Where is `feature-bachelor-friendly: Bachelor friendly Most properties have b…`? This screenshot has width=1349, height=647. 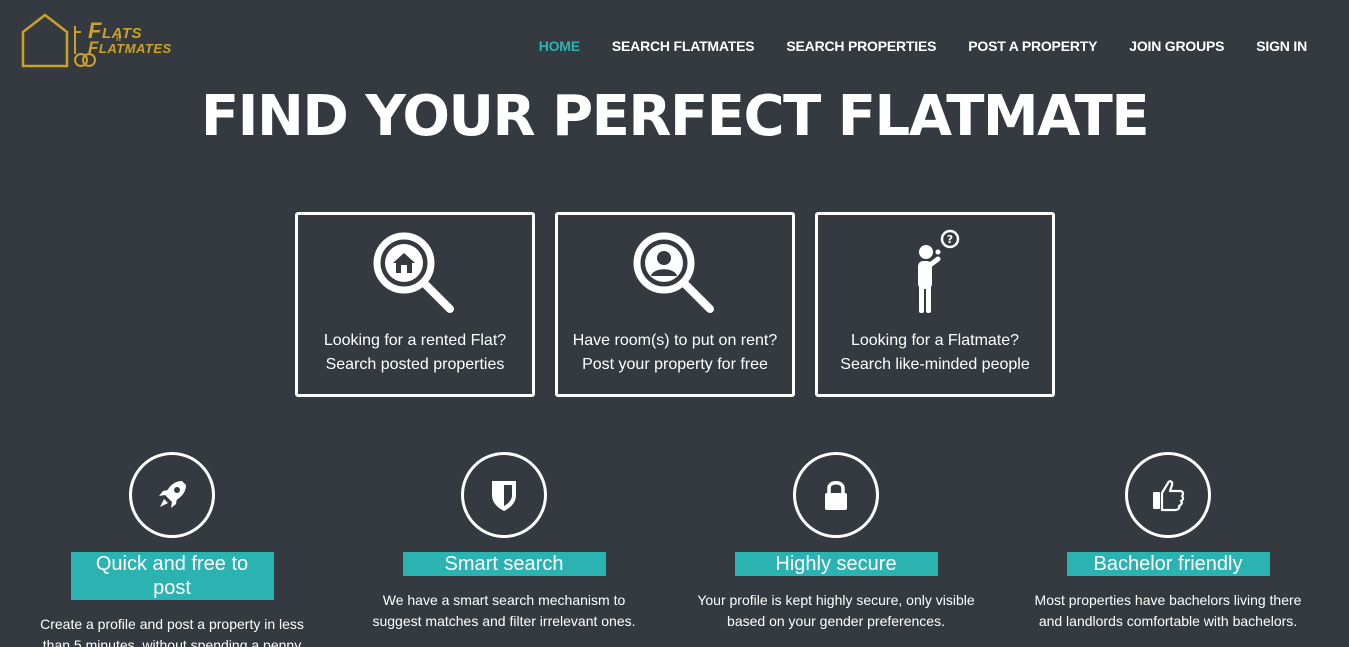
feature-bachelor-friendly: Bachelor friendly Most properties have b… is located at coordinates (1168, 542).